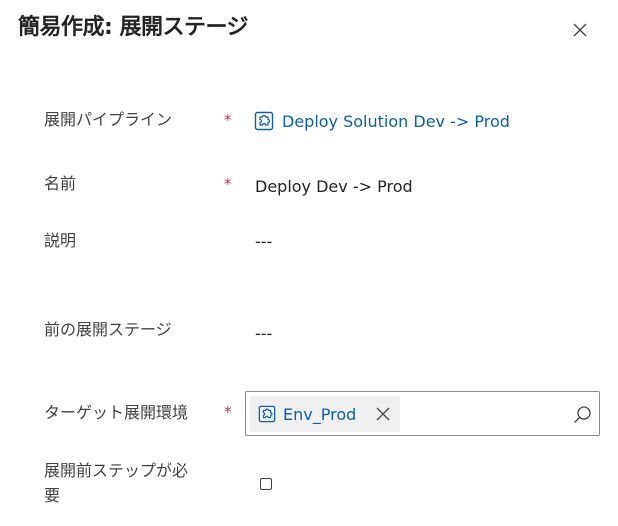 The width and height of the screenshot is (618, 526). I want to click on description-label: 説明, so click(60, 240).